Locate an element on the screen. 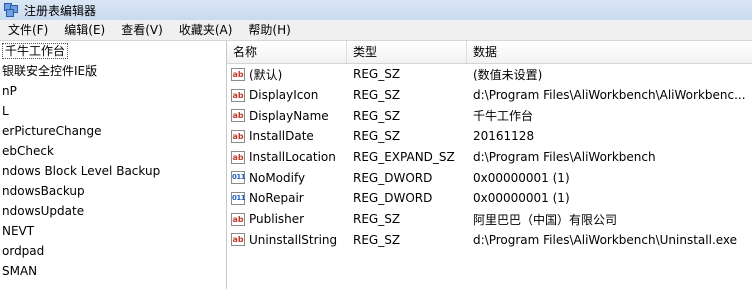  value-name: DisplayName is located at coordinates (289, 115).